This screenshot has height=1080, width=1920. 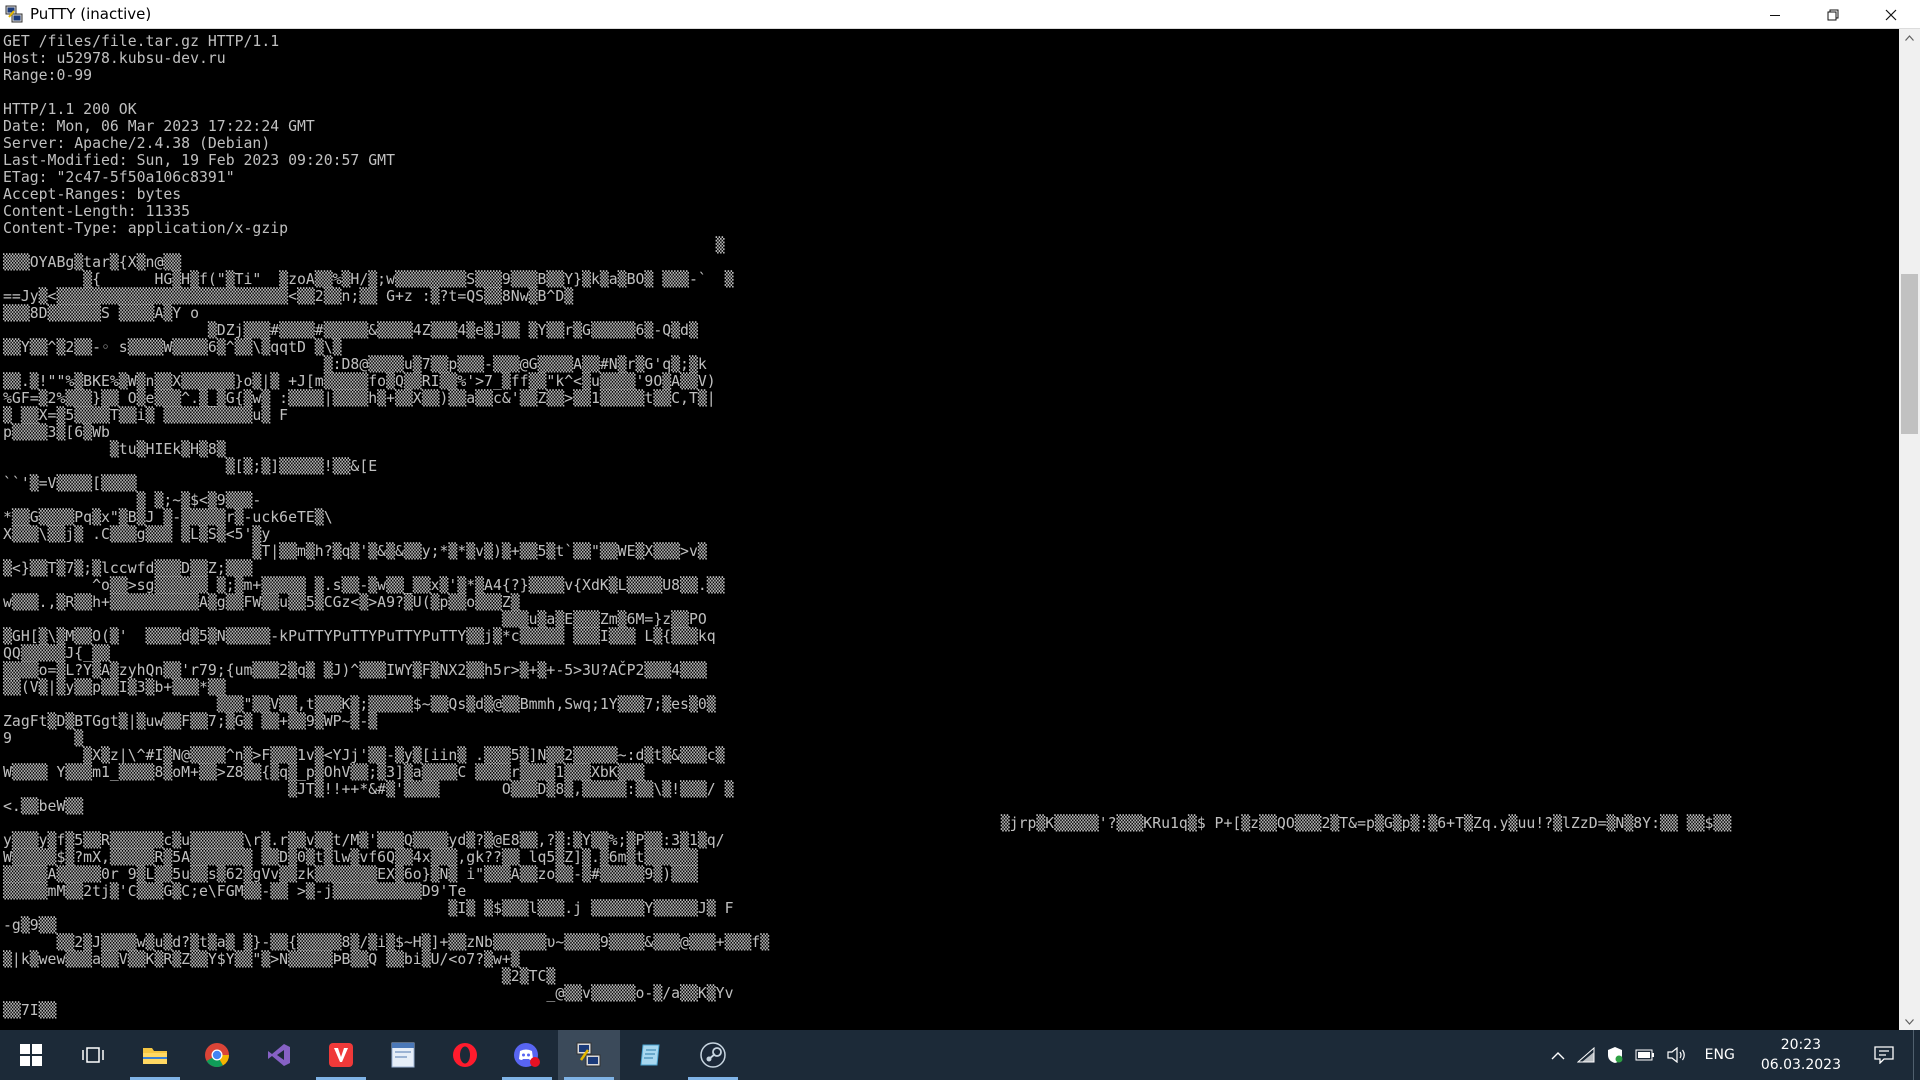 I want to click on terminal-line: ▒2▒TC▒, so click(x=279, y=976).